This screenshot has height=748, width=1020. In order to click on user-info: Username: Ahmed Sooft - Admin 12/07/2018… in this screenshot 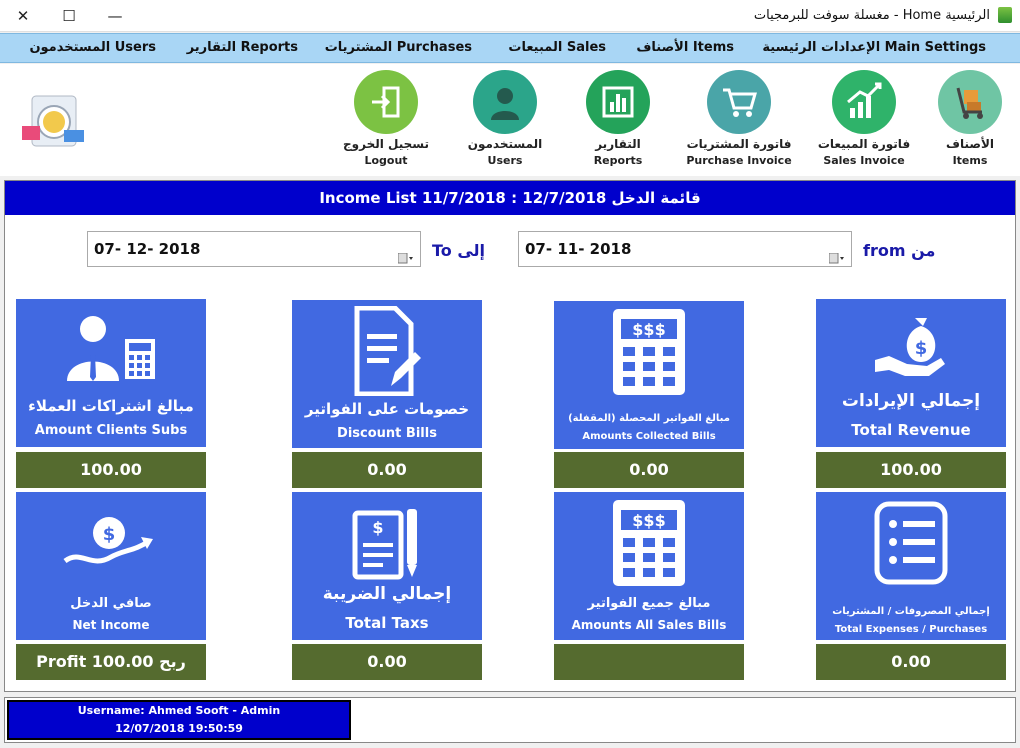, I will do `click(179, 720)`.